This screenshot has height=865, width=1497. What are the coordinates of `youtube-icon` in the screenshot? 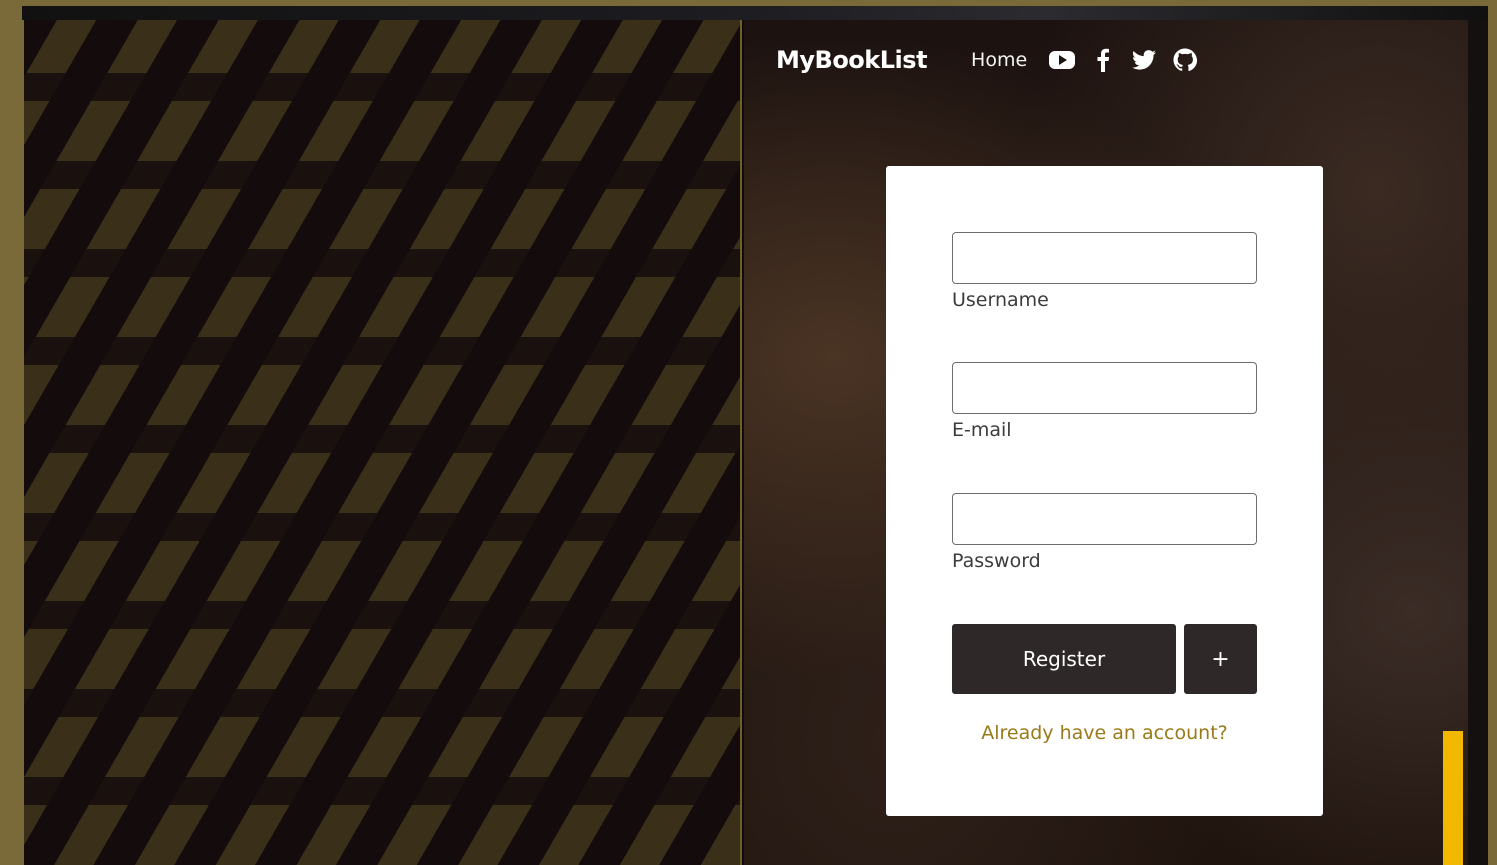 It's located at (1062, 60).